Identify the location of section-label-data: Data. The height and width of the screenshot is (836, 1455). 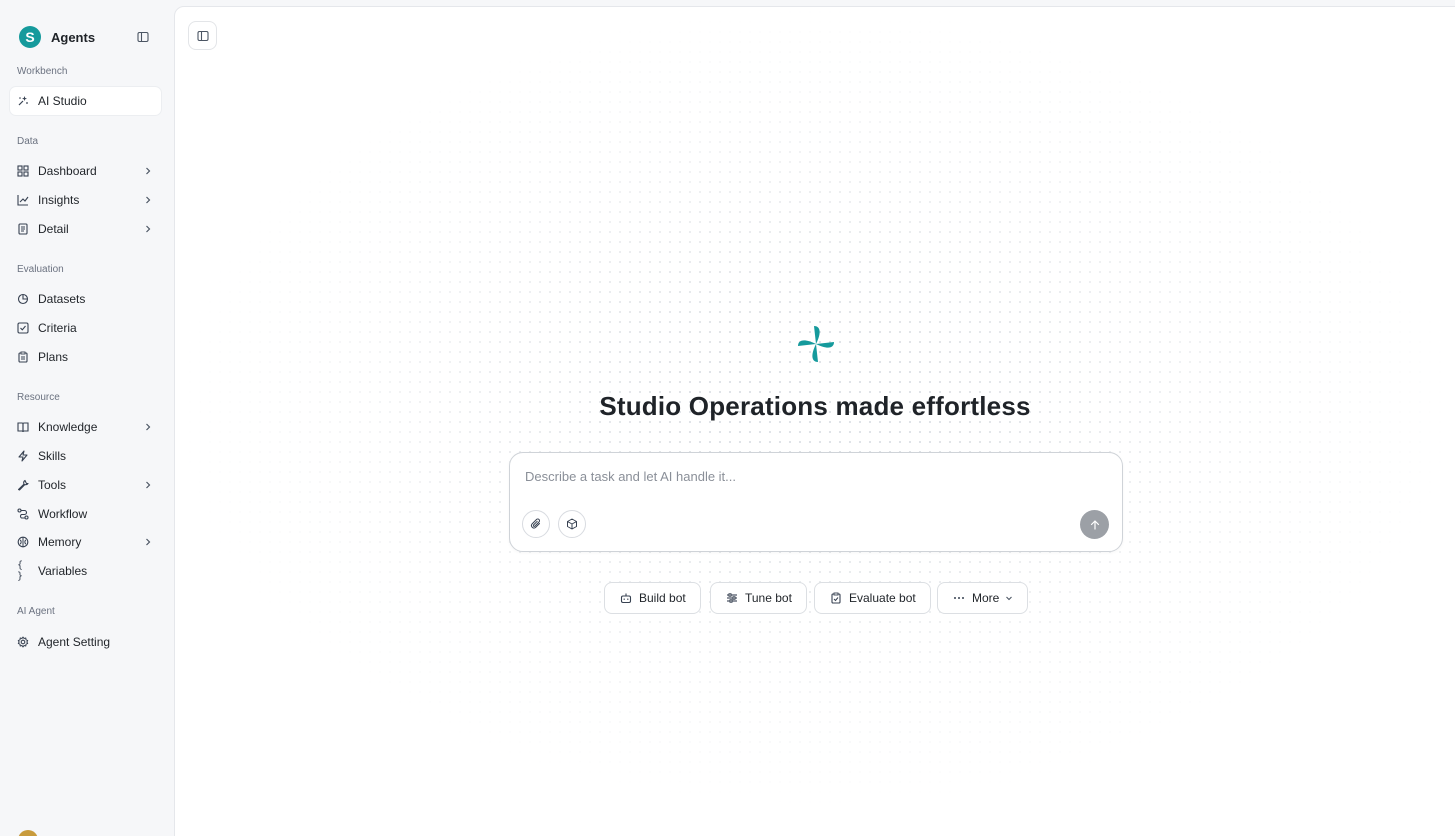
(28, 141).